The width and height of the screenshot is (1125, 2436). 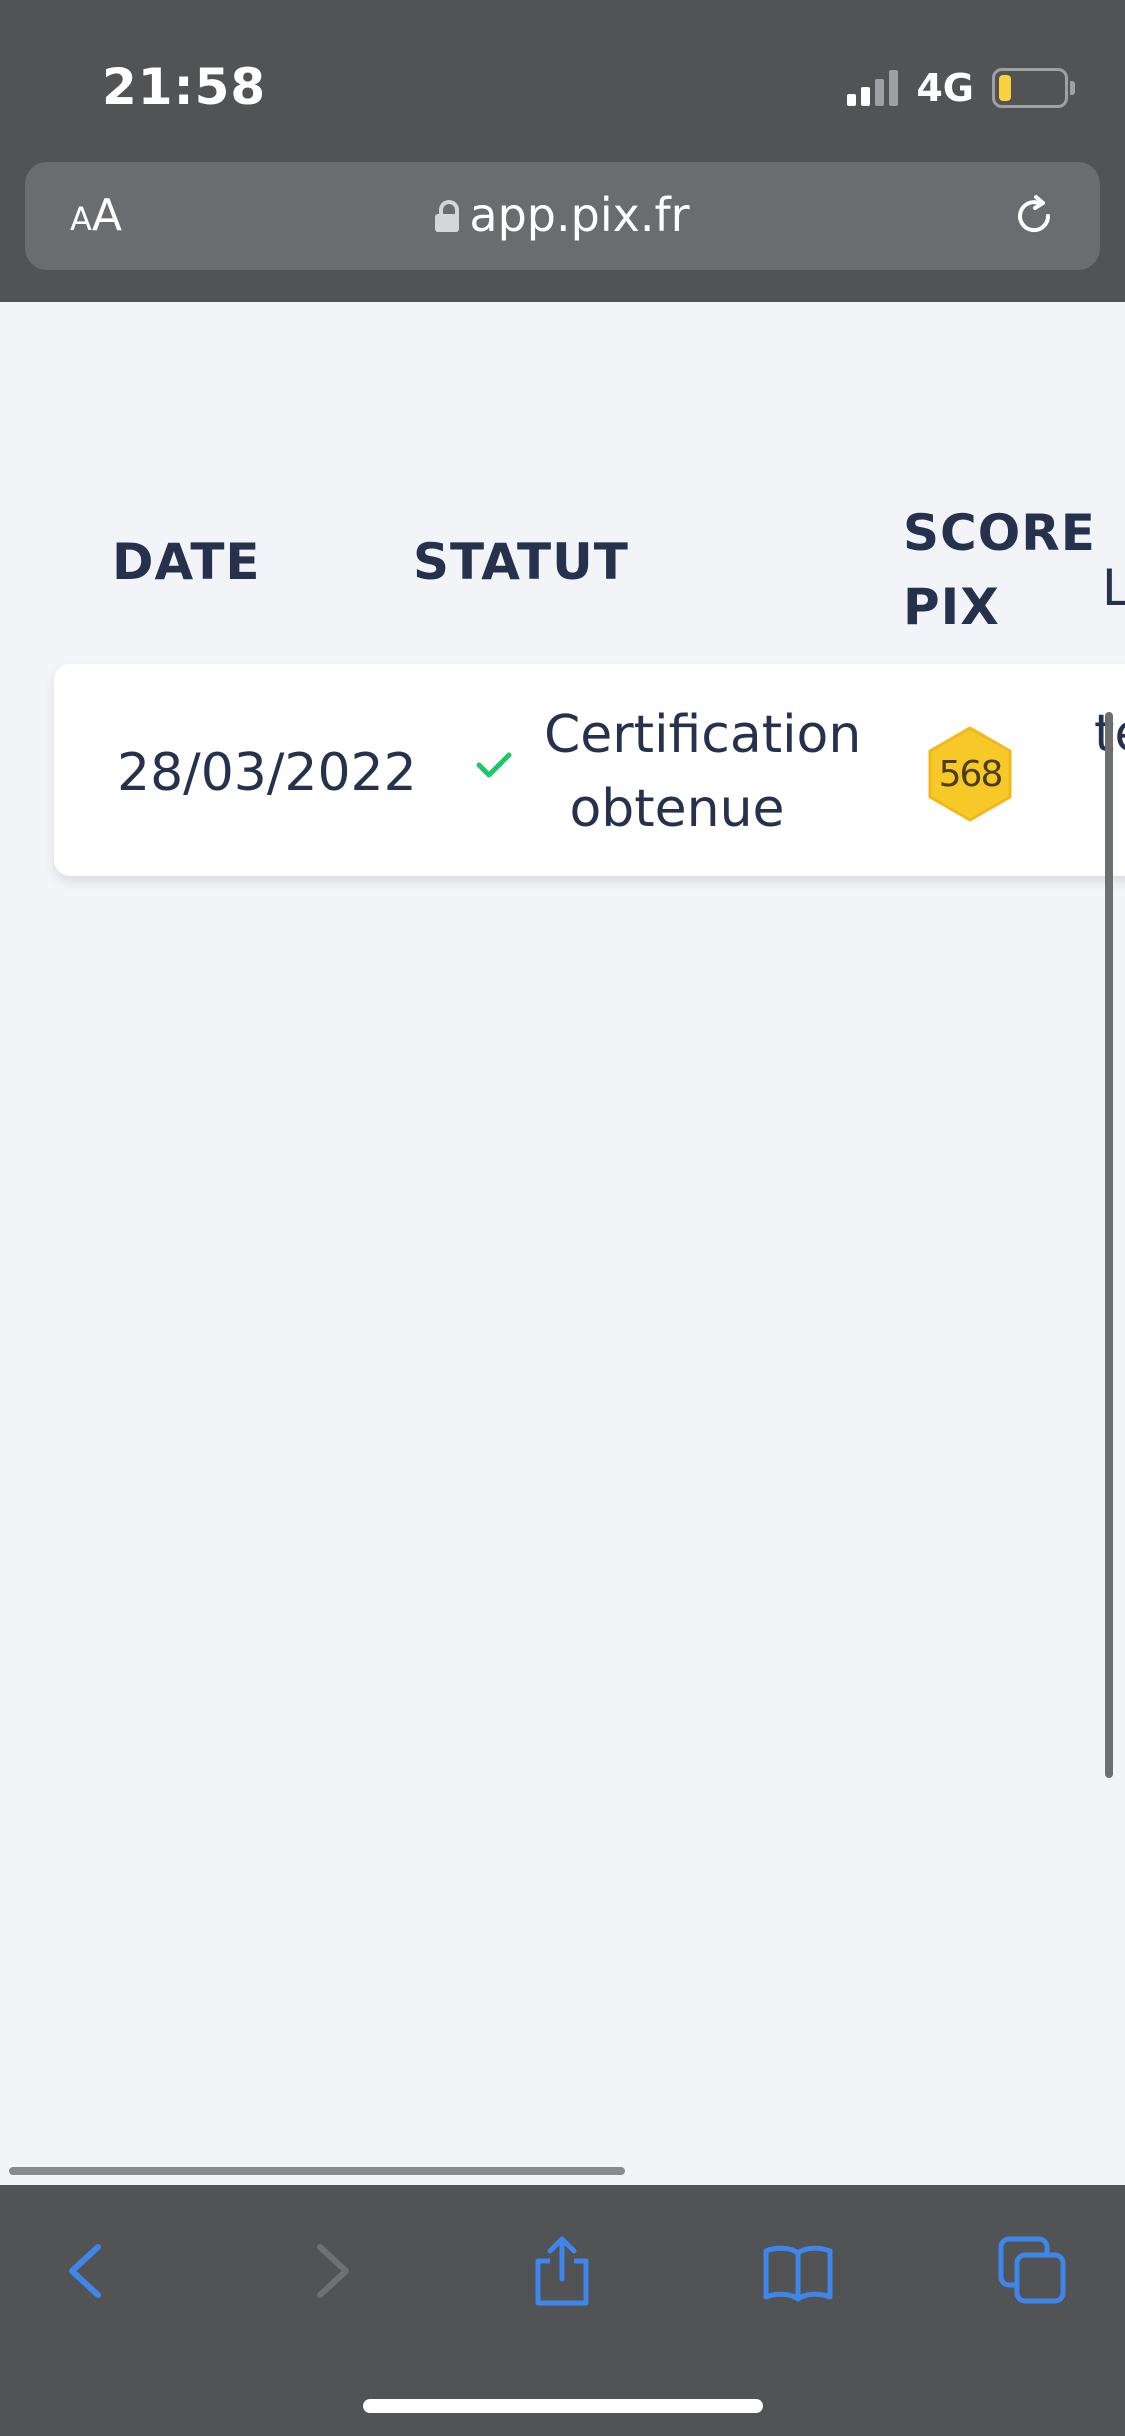 What do you see at coordinates (873, 88) in the screenshot?
I see `signal-icon` at bounding box center [873, 88].